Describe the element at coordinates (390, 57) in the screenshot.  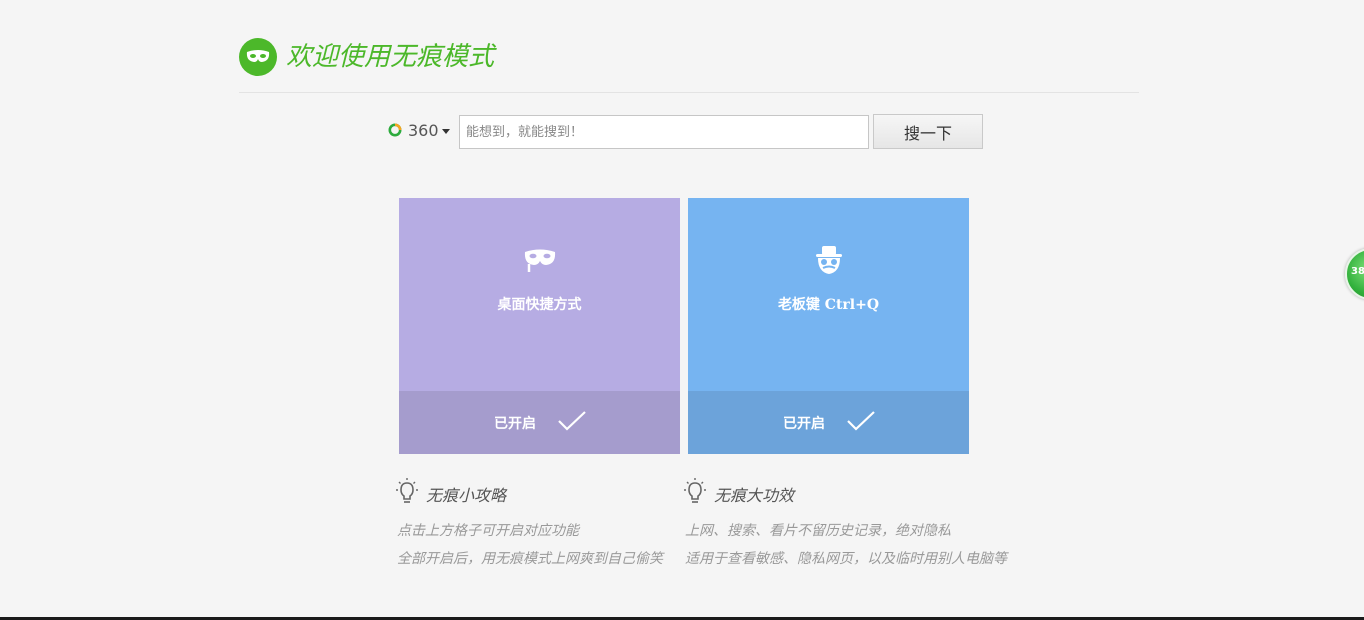
I see `page-title: 欢迎使用无痕模式` at that location.